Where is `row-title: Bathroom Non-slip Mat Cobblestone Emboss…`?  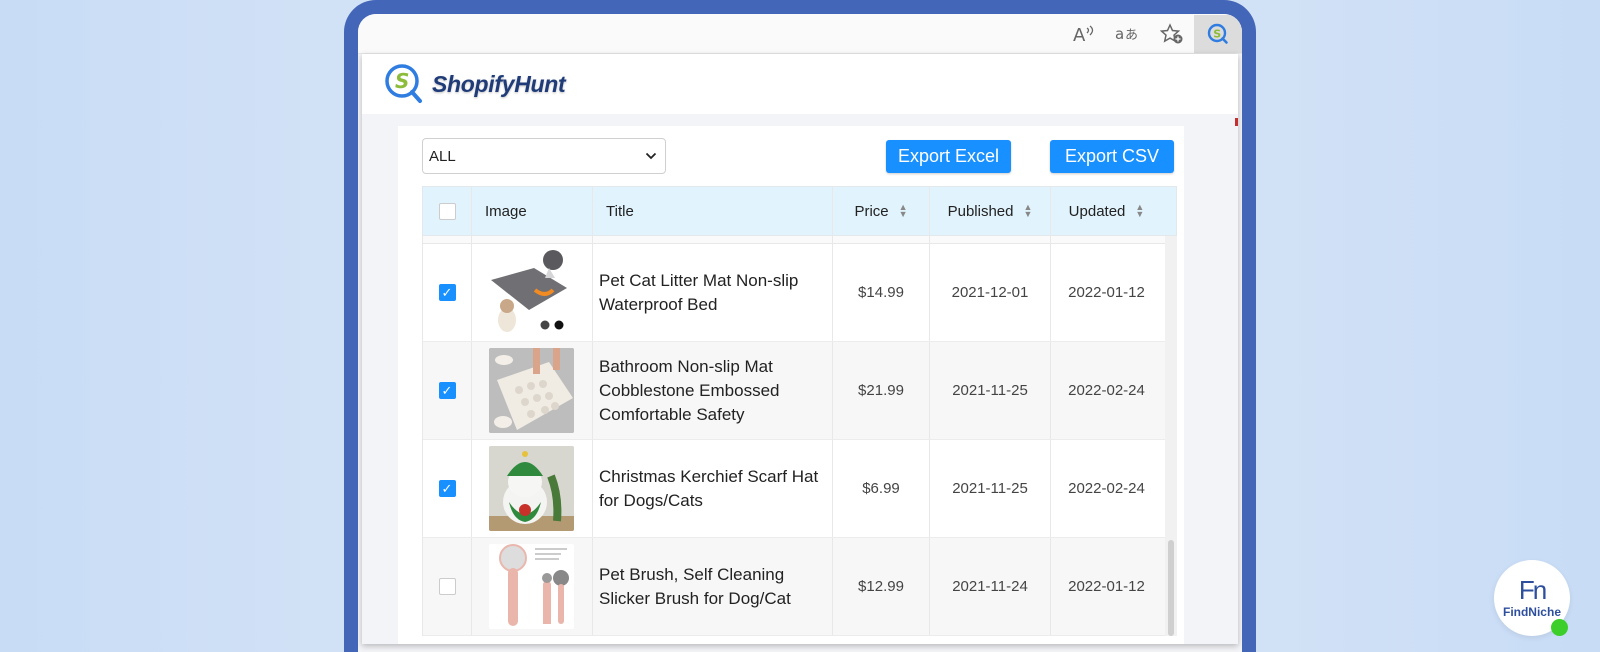 row-title: Bathroom Non-slip Mat Cobblestone Emboss… is located at coordinates (713, 390).